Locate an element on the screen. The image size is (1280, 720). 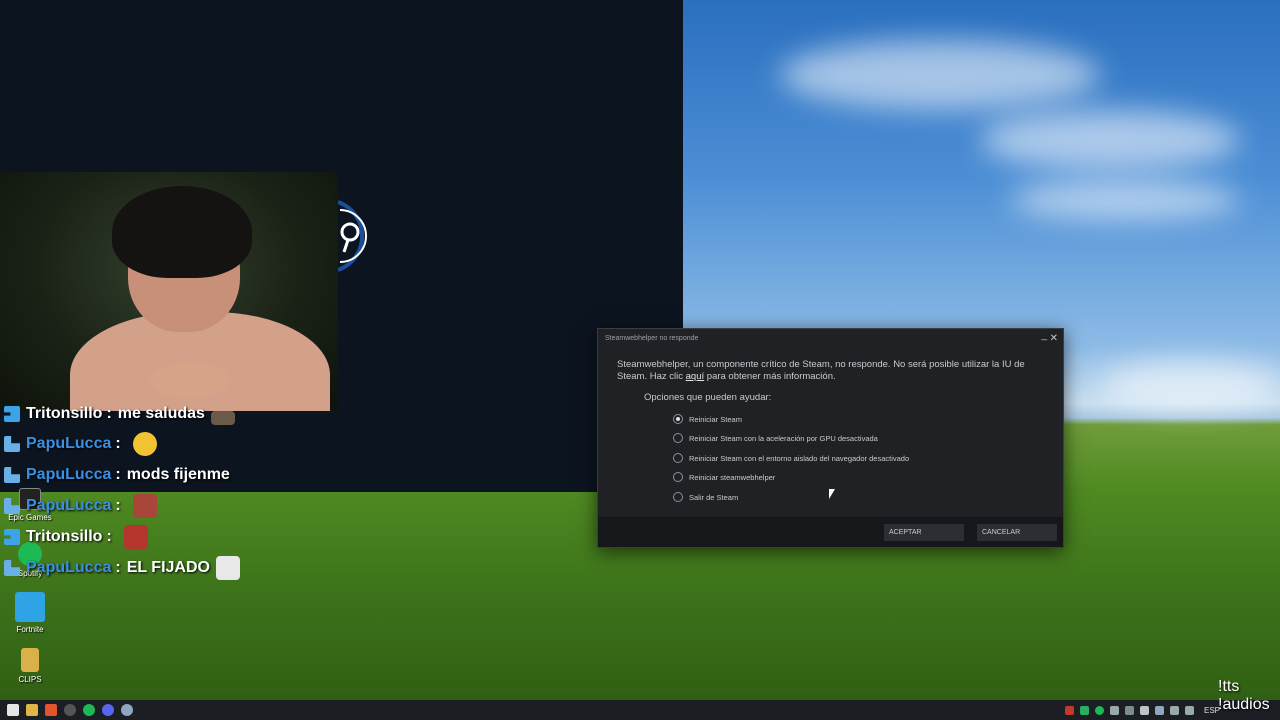
discord-icon is located at coordinates (108, 710).